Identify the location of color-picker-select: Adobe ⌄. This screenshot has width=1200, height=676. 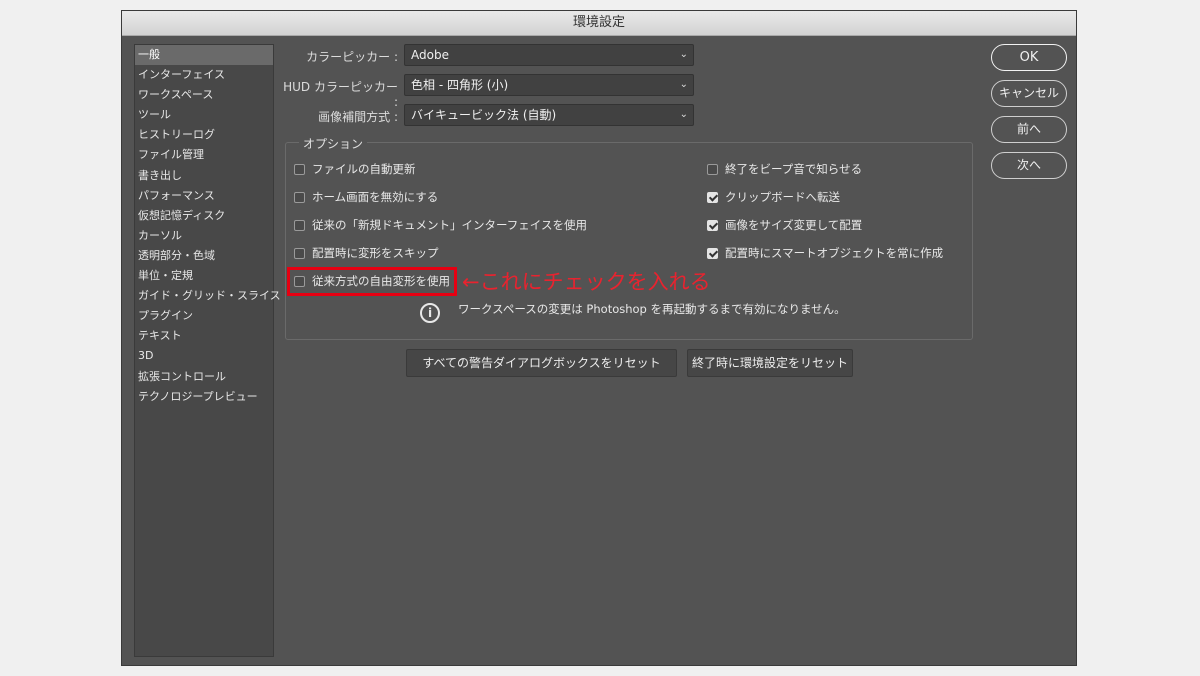
(549, 55).